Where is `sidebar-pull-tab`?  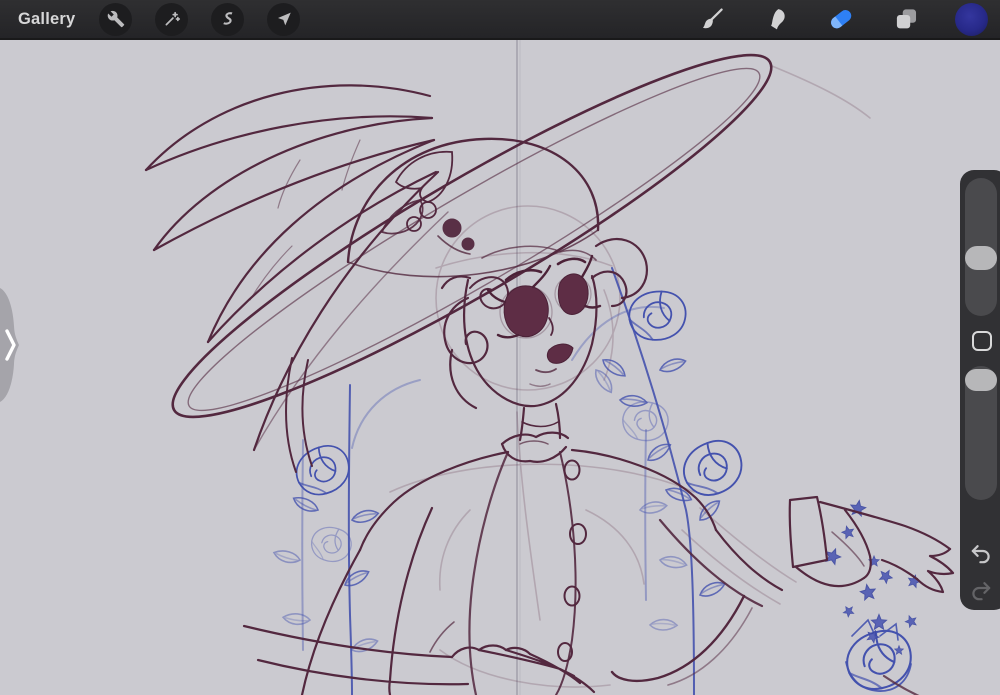
sidebar-pull-tab is located at coordinates (12, 346).